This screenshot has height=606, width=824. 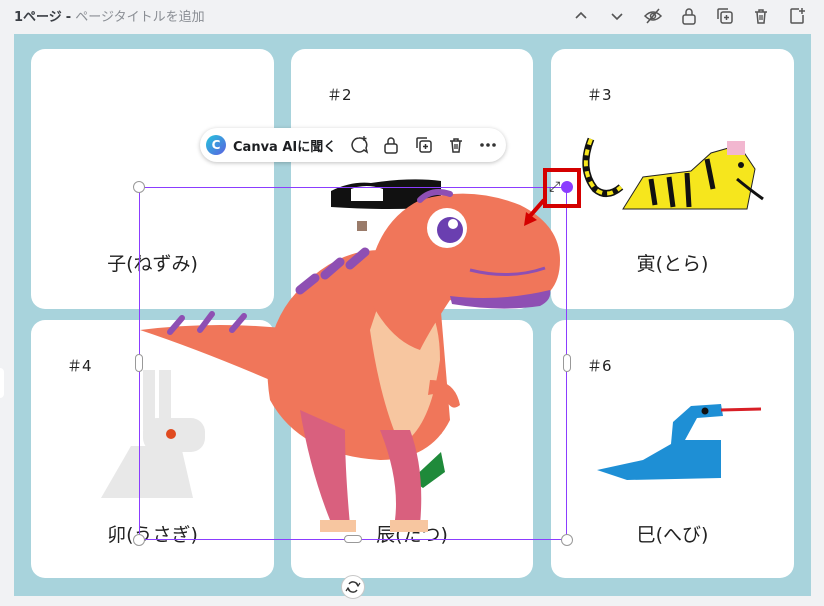 I want to click on floating-toolbar: C Canva AIに聞く, so click(x=353, y=145).